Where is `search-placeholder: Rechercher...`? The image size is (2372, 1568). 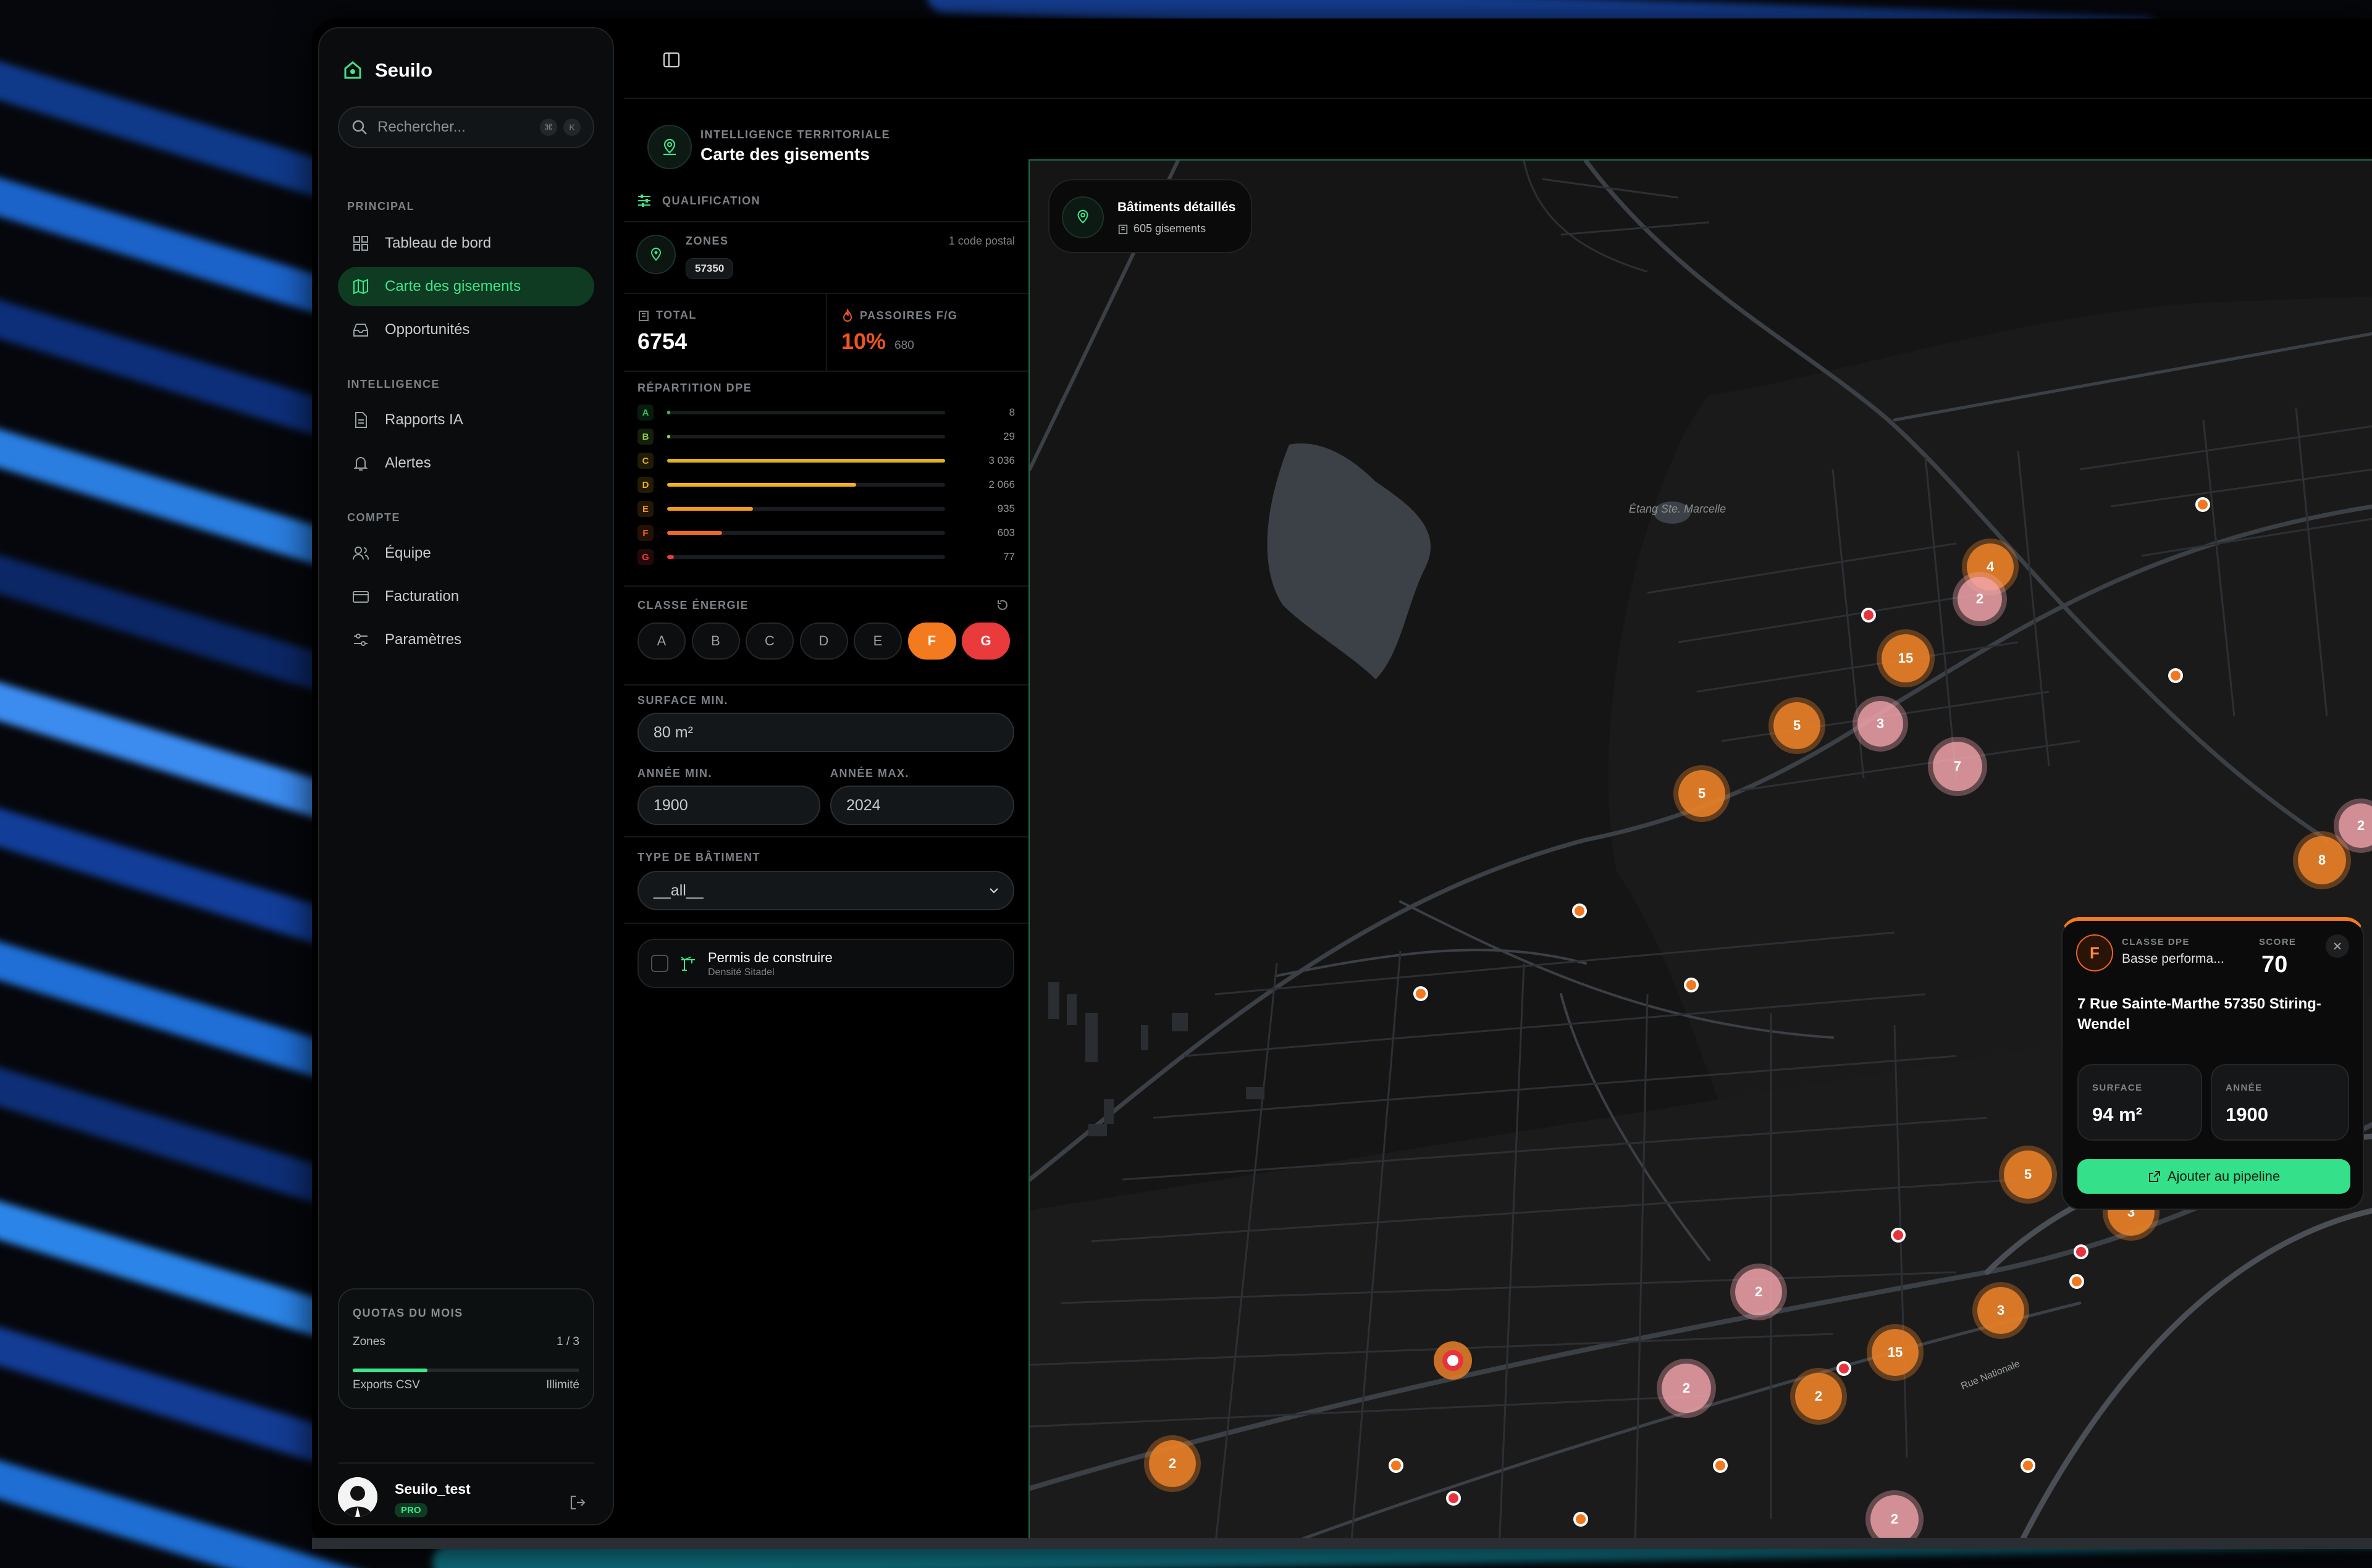
search-placeholder: Rechercher... is located at coordinates (421, 127).